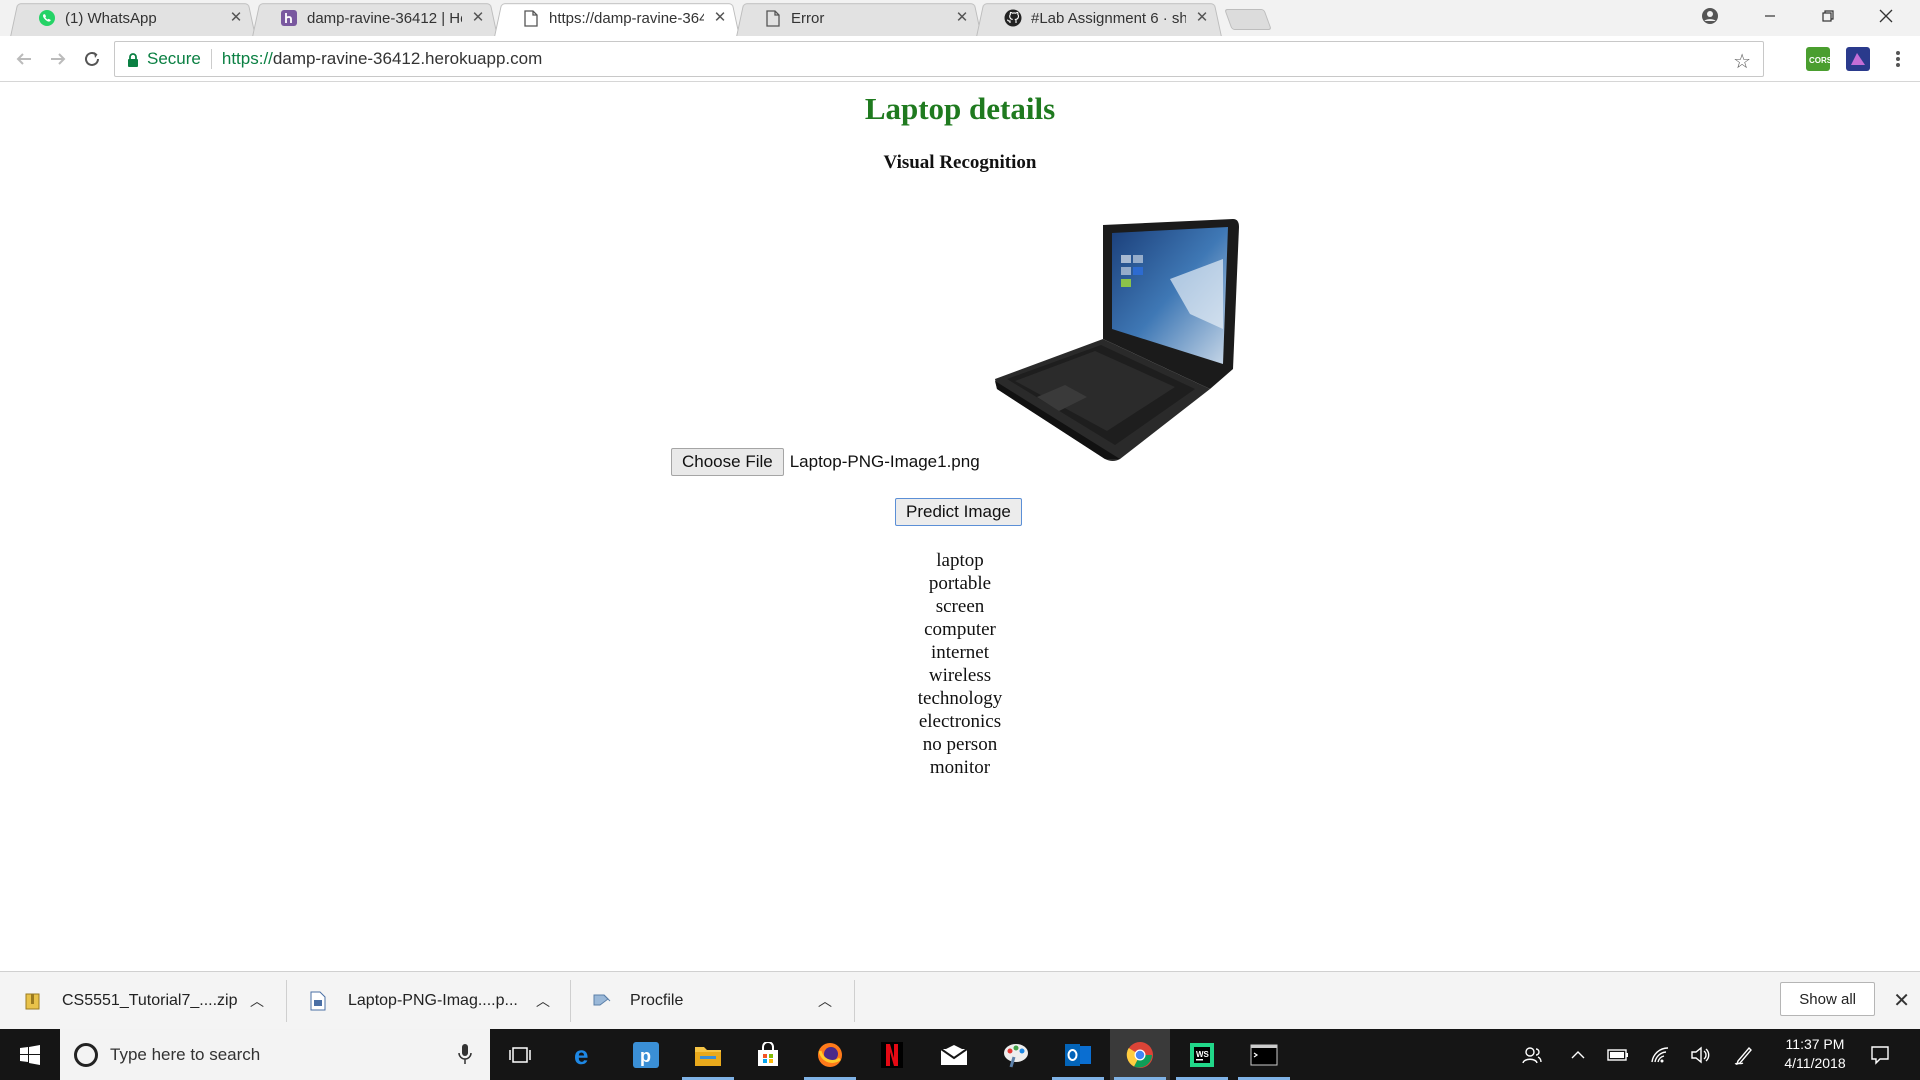 Image resolution: width=1920 pixels, height=1080 pixels. Describe the element at coordinates (1828, 16) in the screenshot. I see `restore-button` at that location.